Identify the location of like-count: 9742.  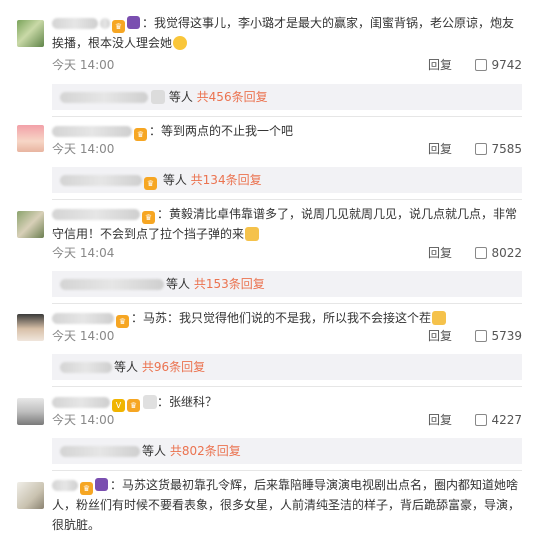
(506, 65).